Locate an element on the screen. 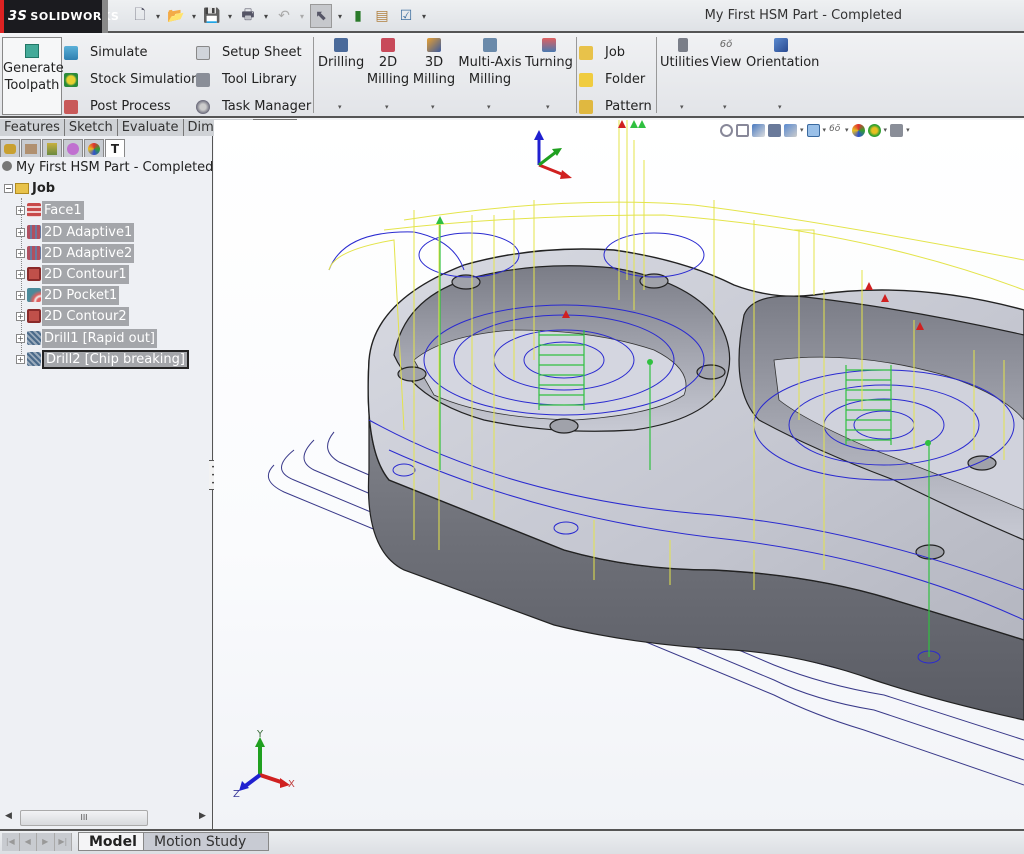 The width and height of the screenshot is (1024, 854). multi-axis-milling-button: Multi-Axis Milling ▾ is located at coordinates (490, 74).